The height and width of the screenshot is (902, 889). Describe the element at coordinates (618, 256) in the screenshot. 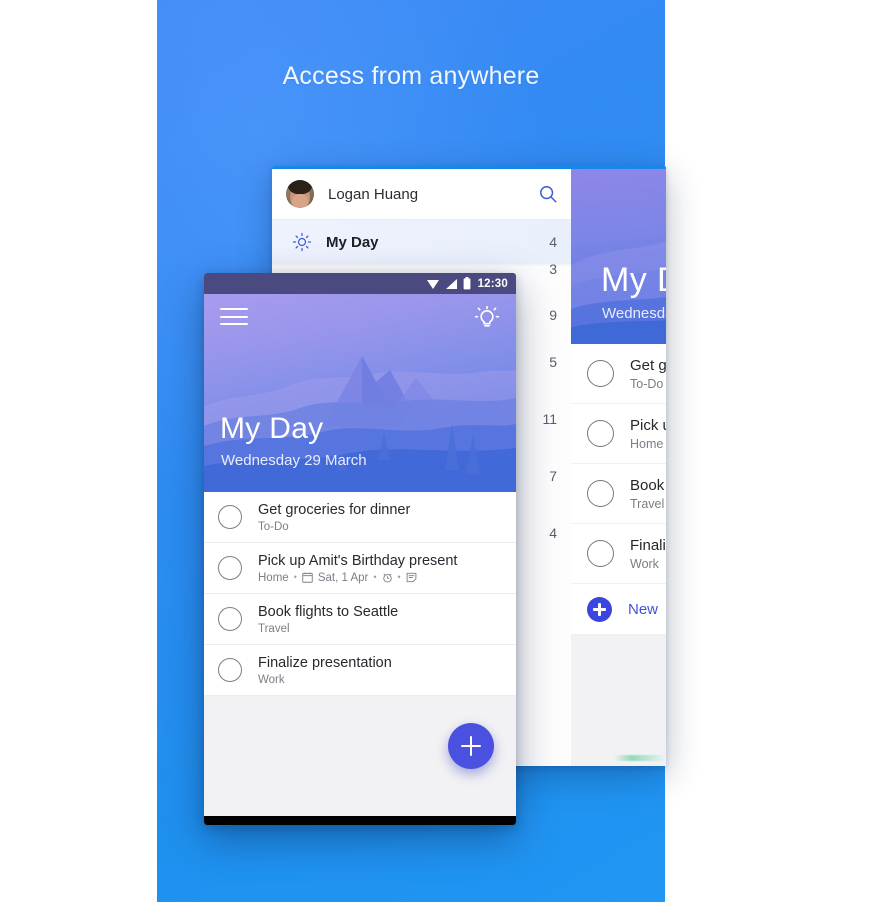

I see `detail-hero-banner: My Day Wednesday 29 March` at that location.